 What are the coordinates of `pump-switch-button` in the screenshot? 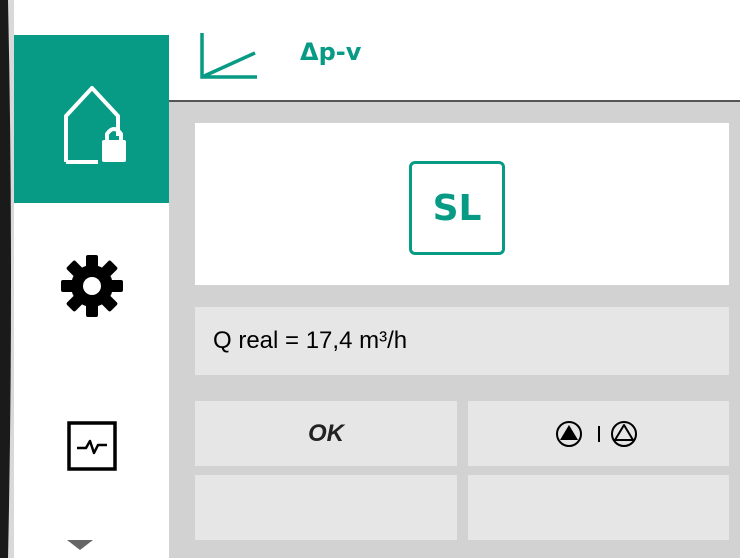 It's located at (598, 433).